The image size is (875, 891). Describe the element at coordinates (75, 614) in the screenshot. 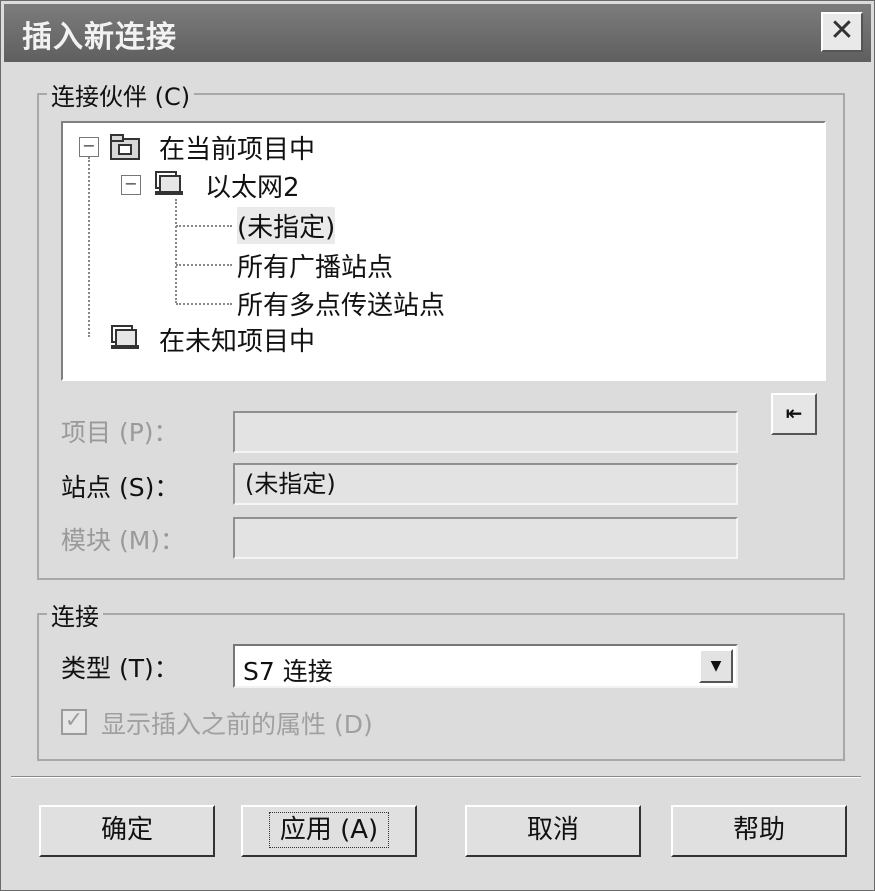

I see `connection-group-title: 连接` at that location.